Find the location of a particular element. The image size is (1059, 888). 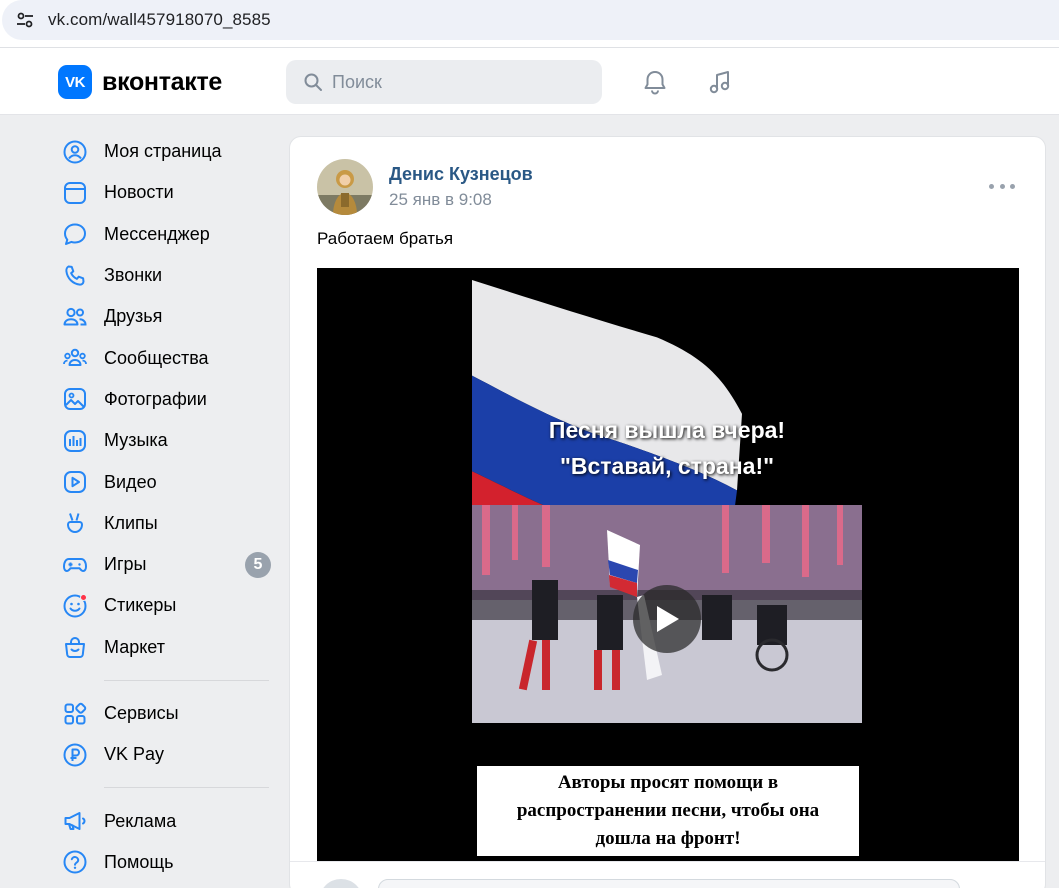

post-more-button is located at coordinates (1002, 186).